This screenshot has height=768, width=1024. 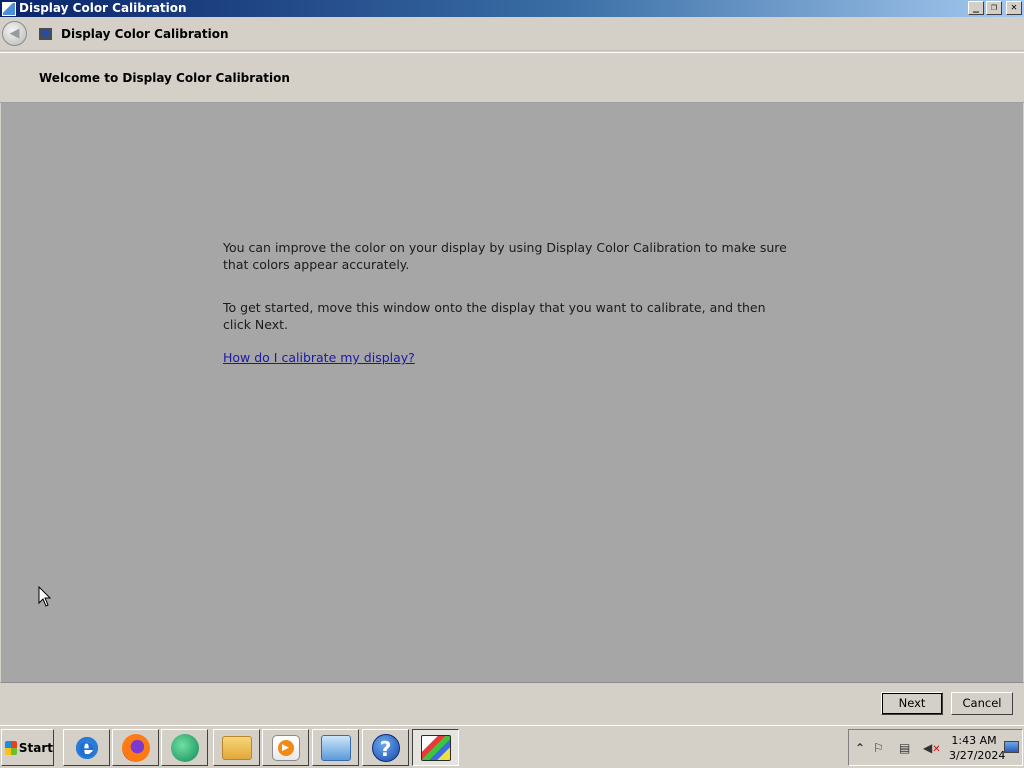 I want to click on taskbar-app-help: ?, so click(x=385, y=747).